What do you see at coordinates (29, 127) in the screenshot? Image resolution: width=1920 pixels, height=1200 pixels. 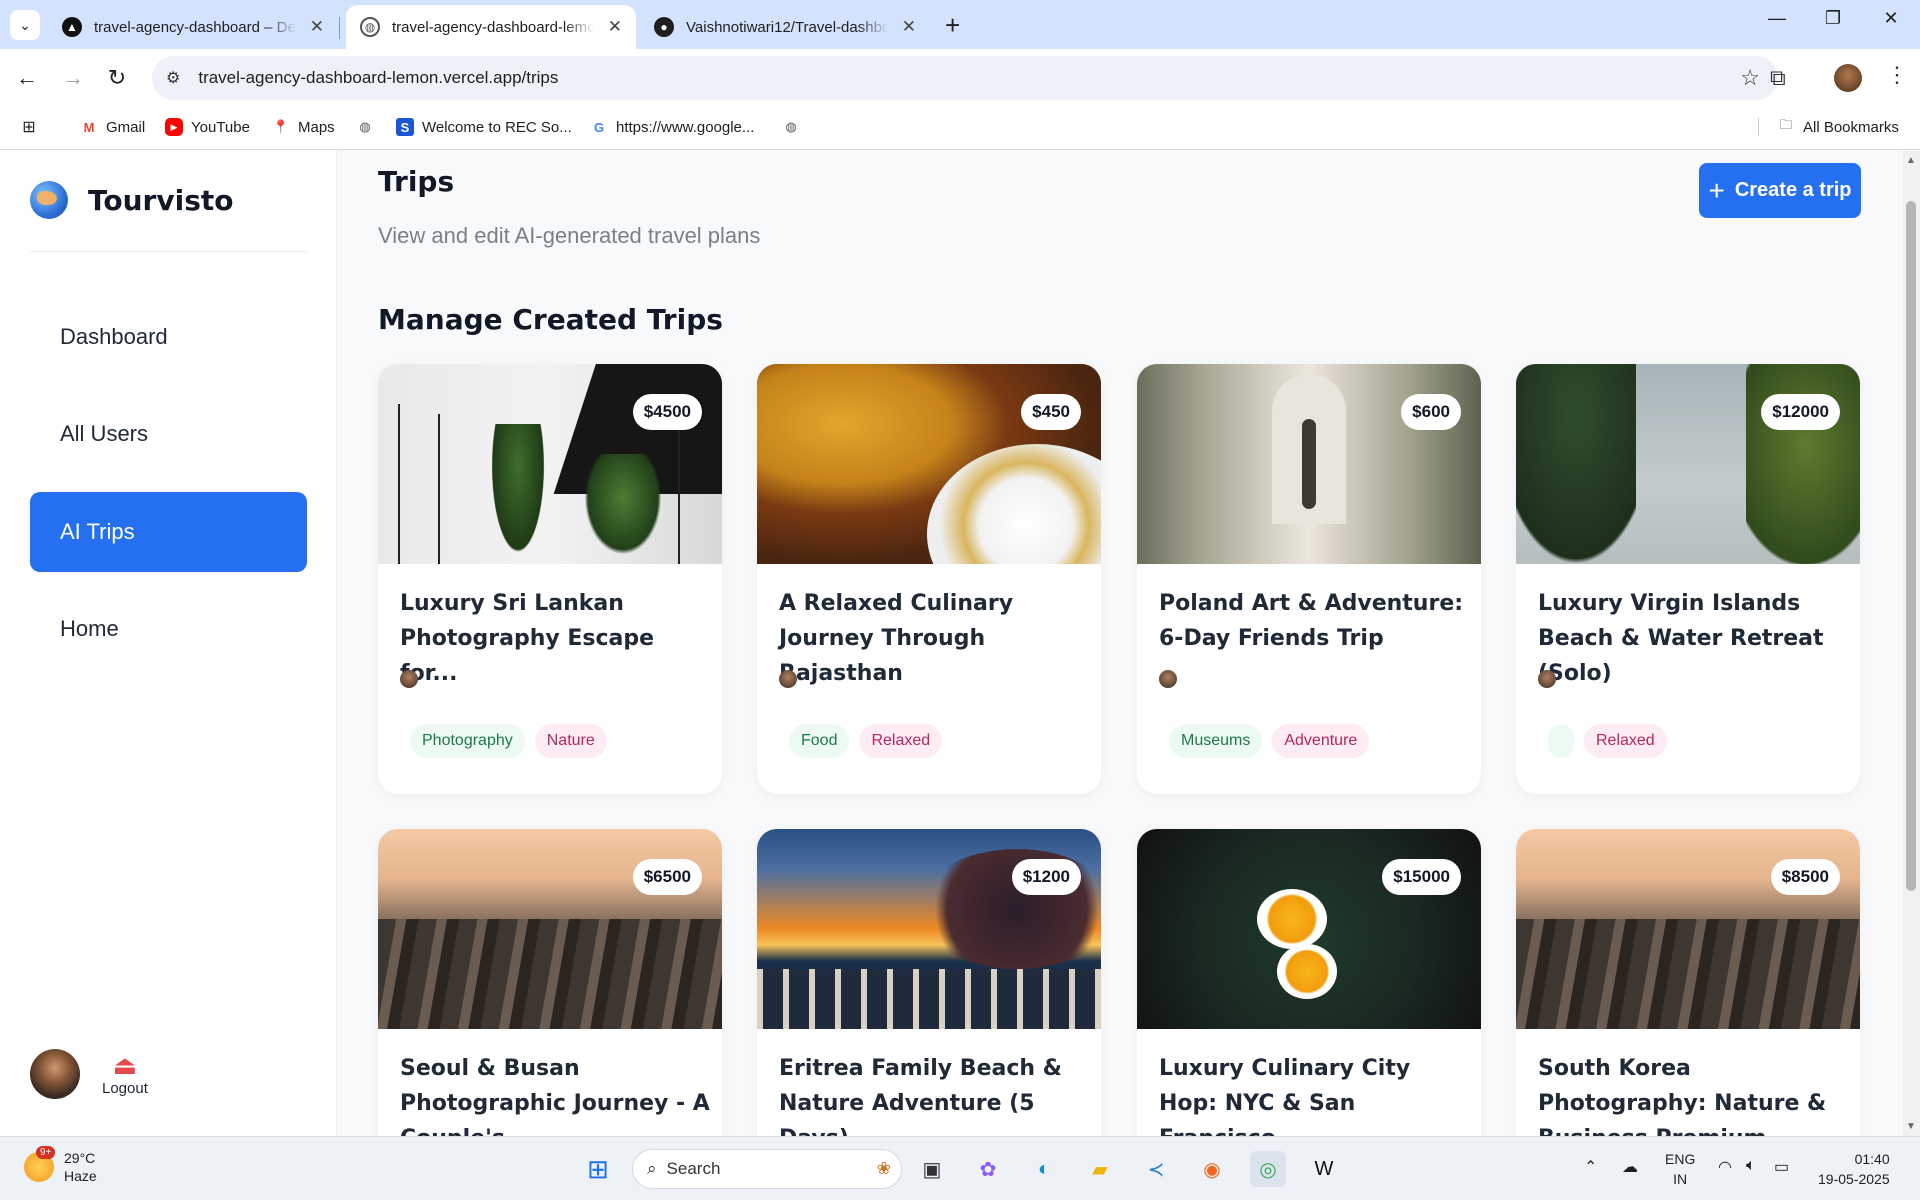 I see `apps-grid-icon: ⊞` at bounding box center [29, 127].